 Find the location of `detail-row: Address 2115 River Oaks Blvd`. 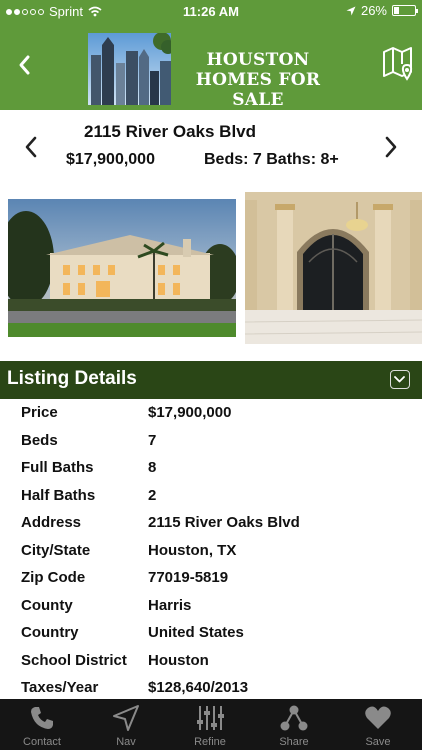

detail-row: Address 2115 River Oaks Blvd is located at coordinates (211, 523).